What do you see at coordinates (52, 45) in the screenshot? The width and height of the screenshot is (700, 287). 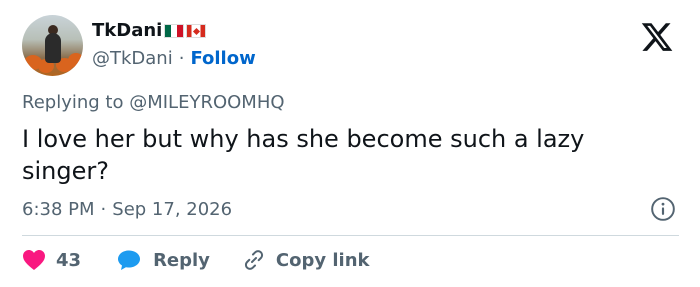 I see `avatar` at bounding box center [52, 45].